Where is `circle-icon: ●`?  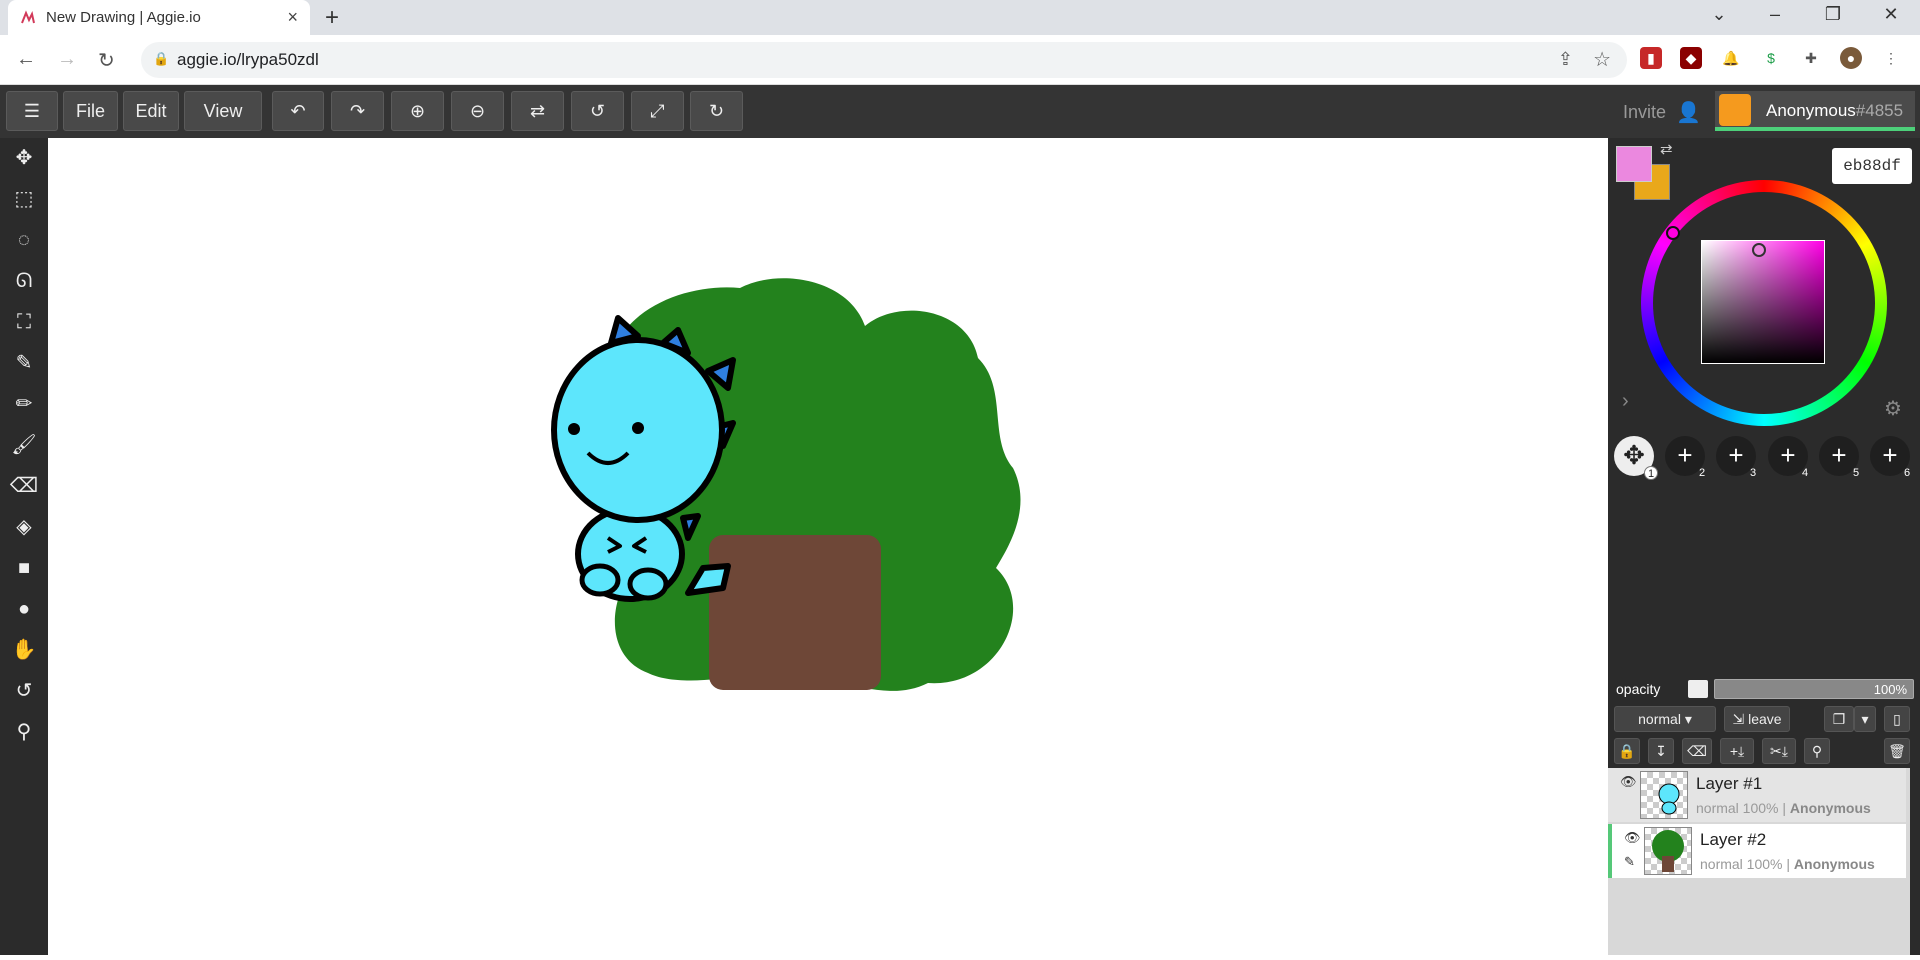
circle-icon: ● is located at coordinates (24, 609).